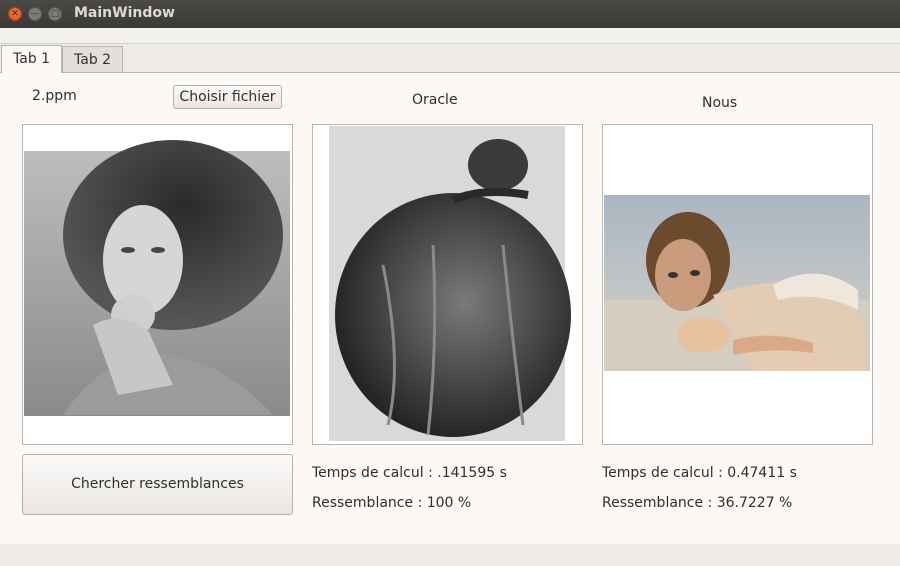 This screenshot has height=566, width=900. What do you see at coordinates (157, 278) in the screenshot?
I see `portrait-photo-icon` at bounding box center [157, 278].